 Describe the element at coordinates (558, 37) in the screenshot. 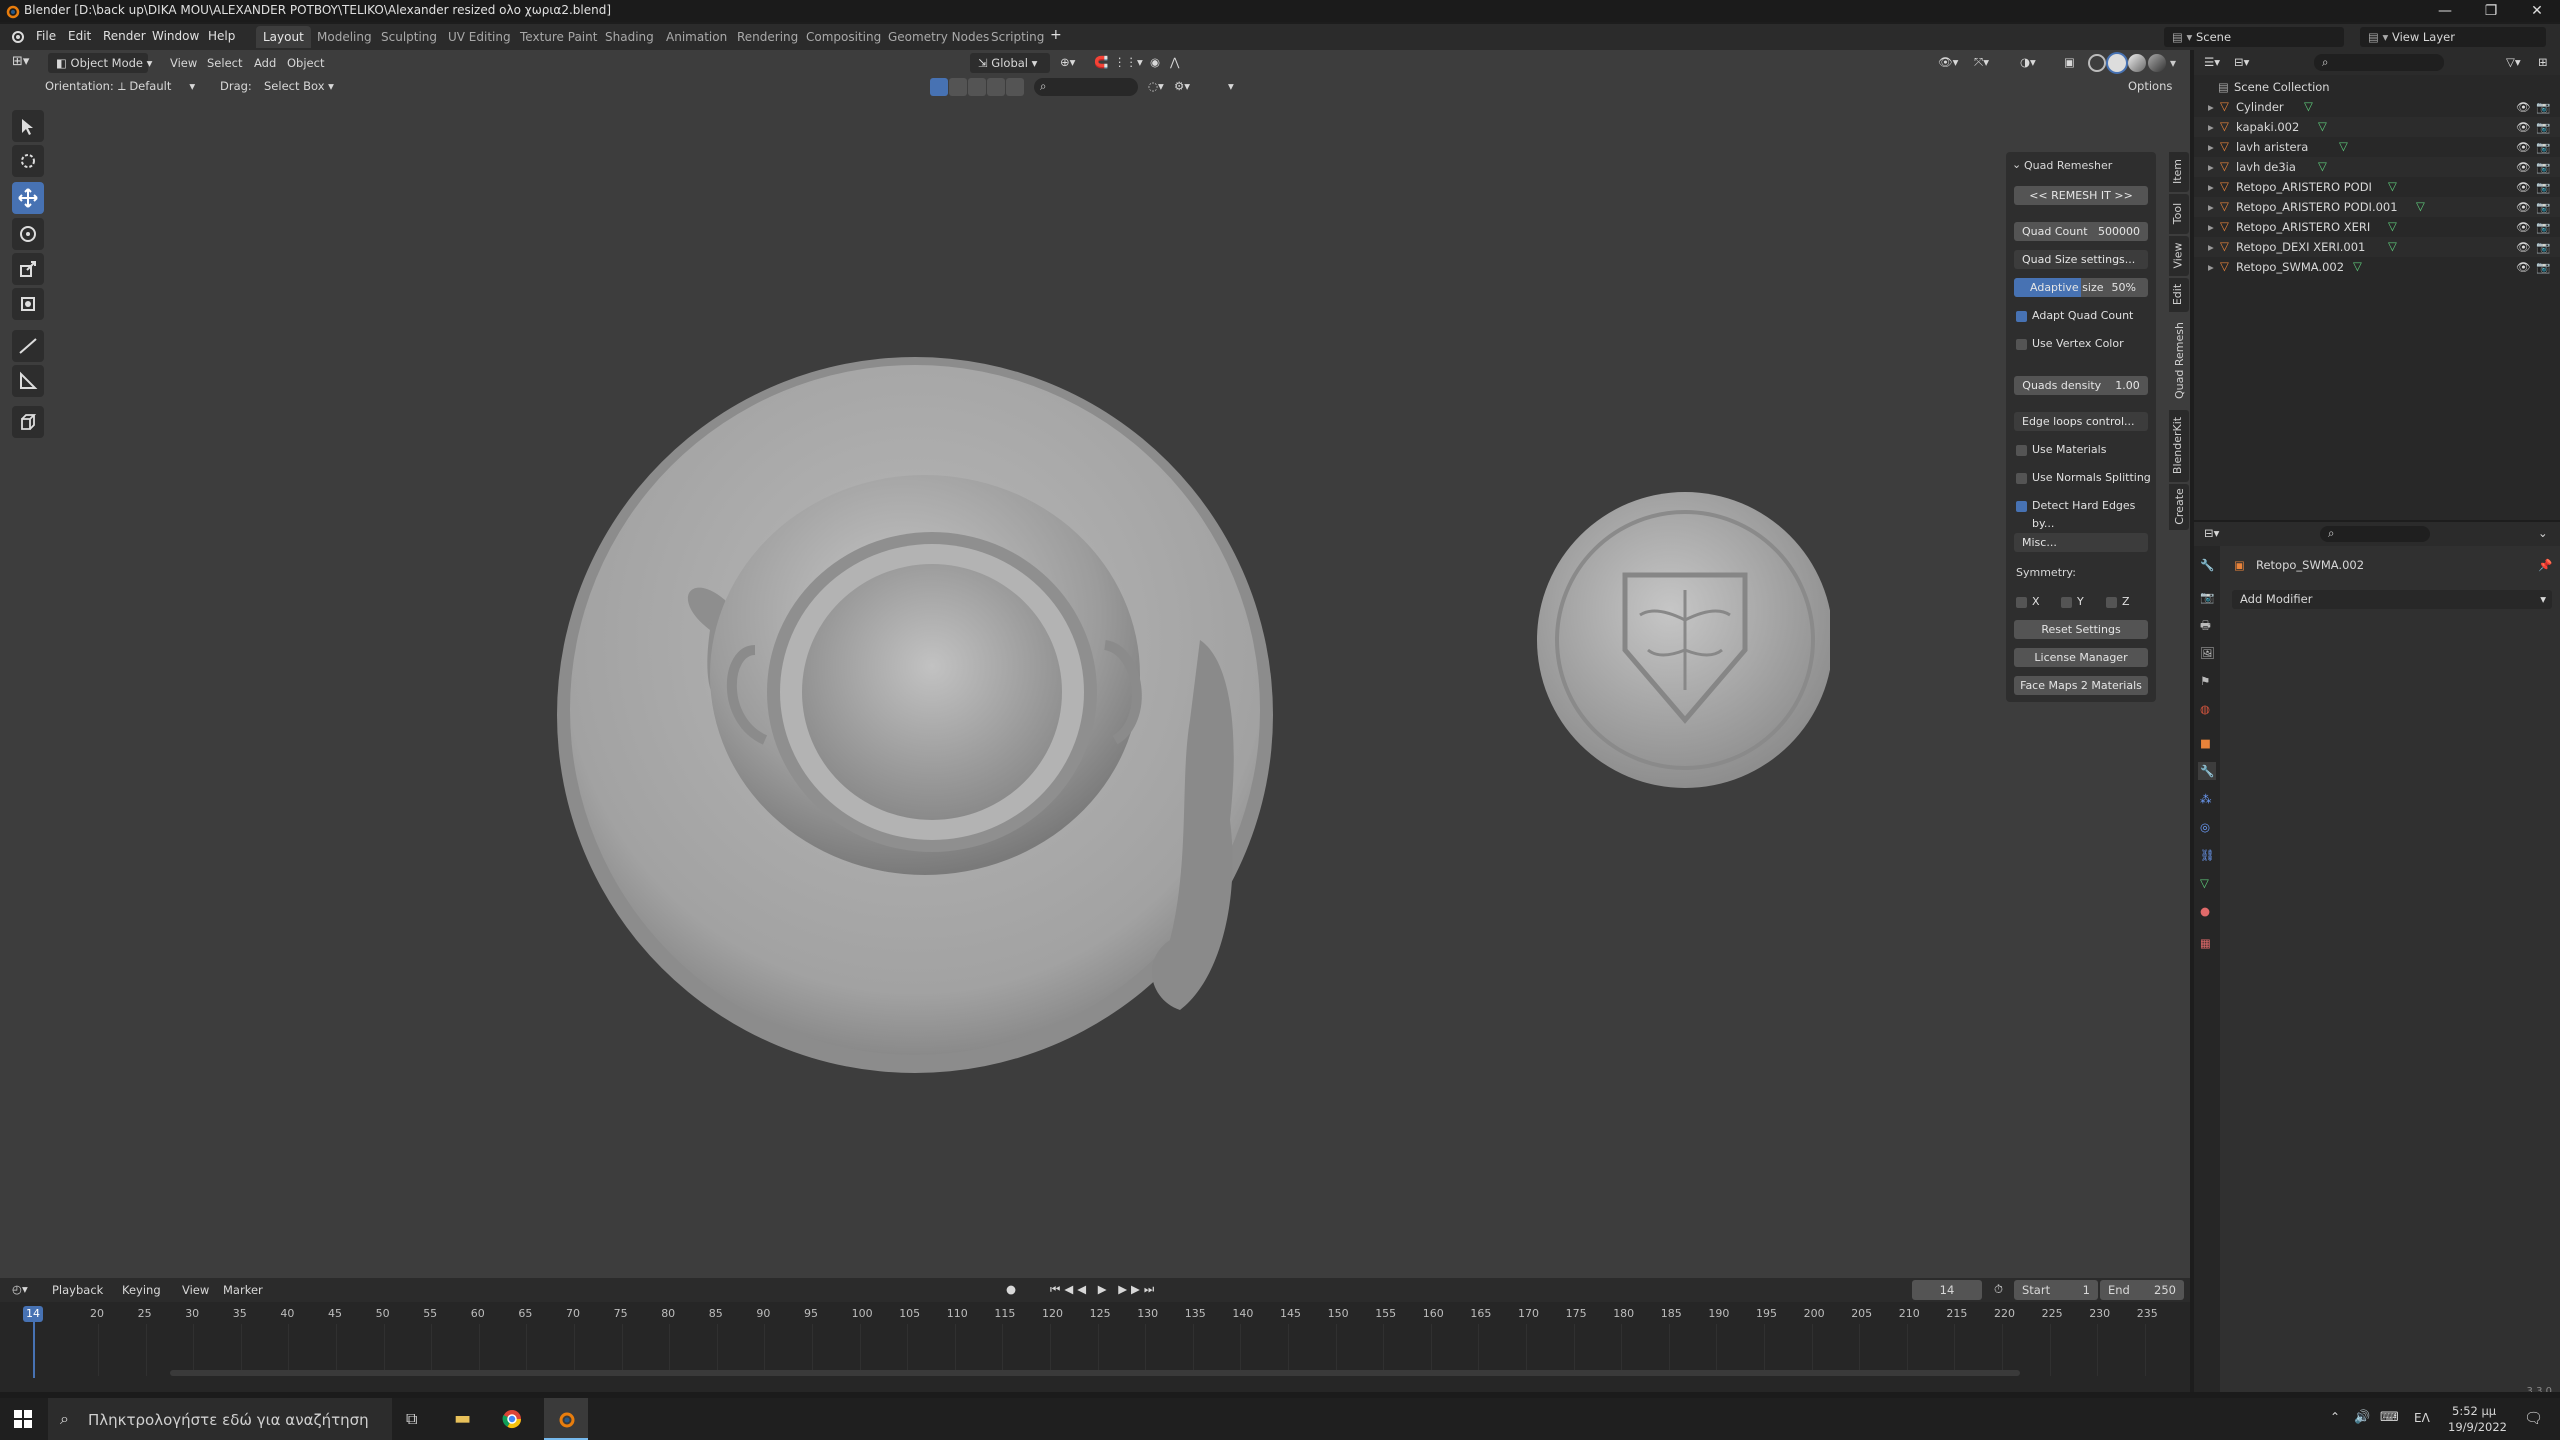

I see `tab-texture-paint: Texture Paint` at that location.